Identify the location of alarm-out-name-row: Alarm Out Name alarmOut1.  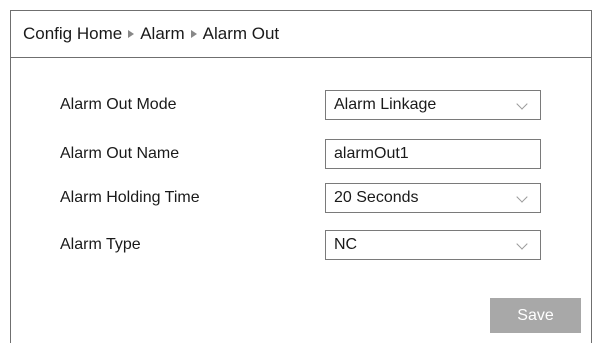
(301, 154).